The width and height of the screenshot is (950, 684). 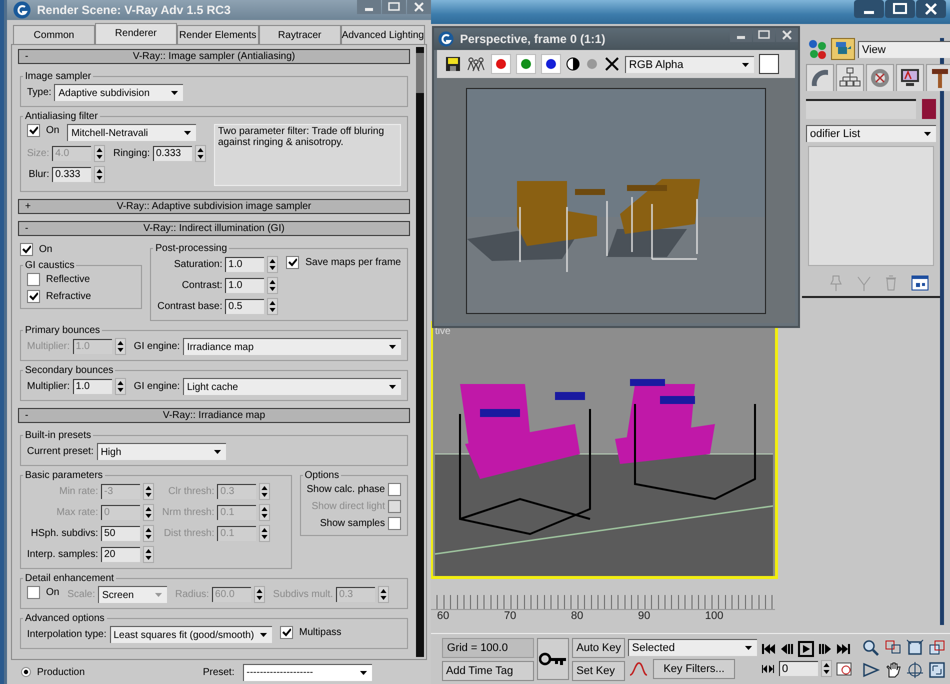 What do you see at coordinates (871, 648) in the screenshot?
I see `zoom-icon` at bounding box center [871, 648].